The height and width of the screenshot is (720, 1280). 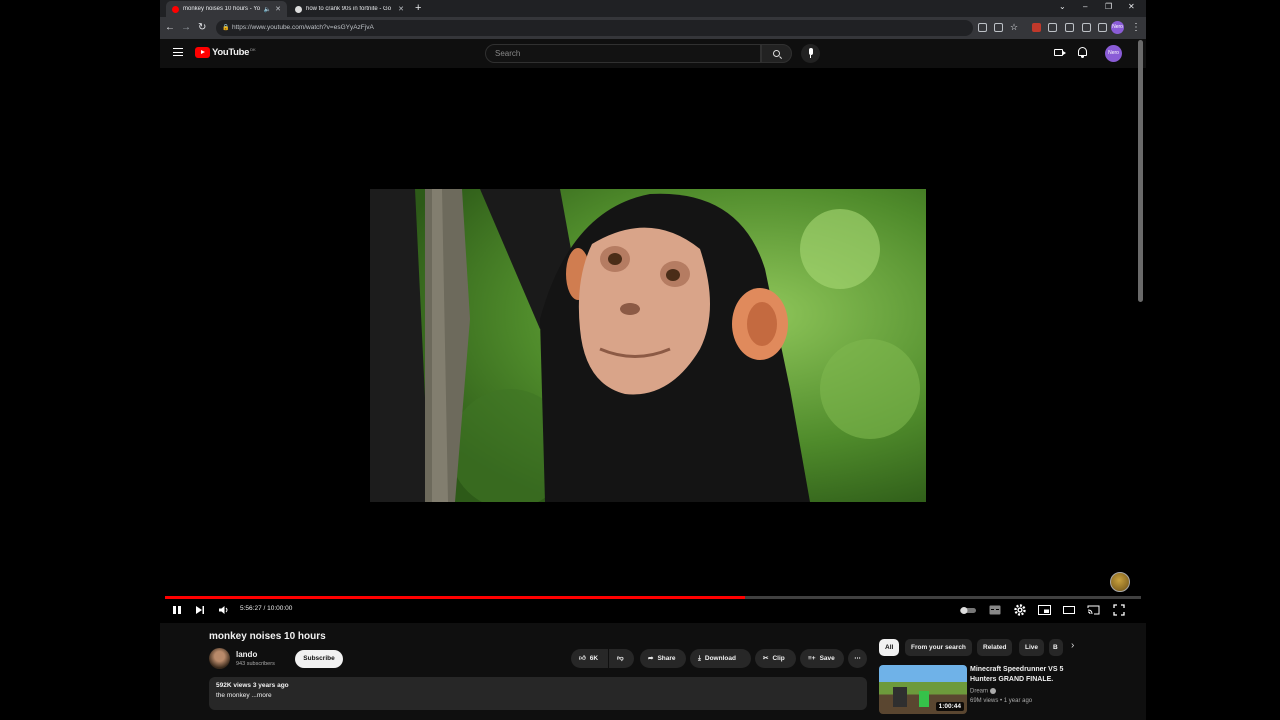 I want to click on download-icon: ⤓, so click(x=699, y=658).